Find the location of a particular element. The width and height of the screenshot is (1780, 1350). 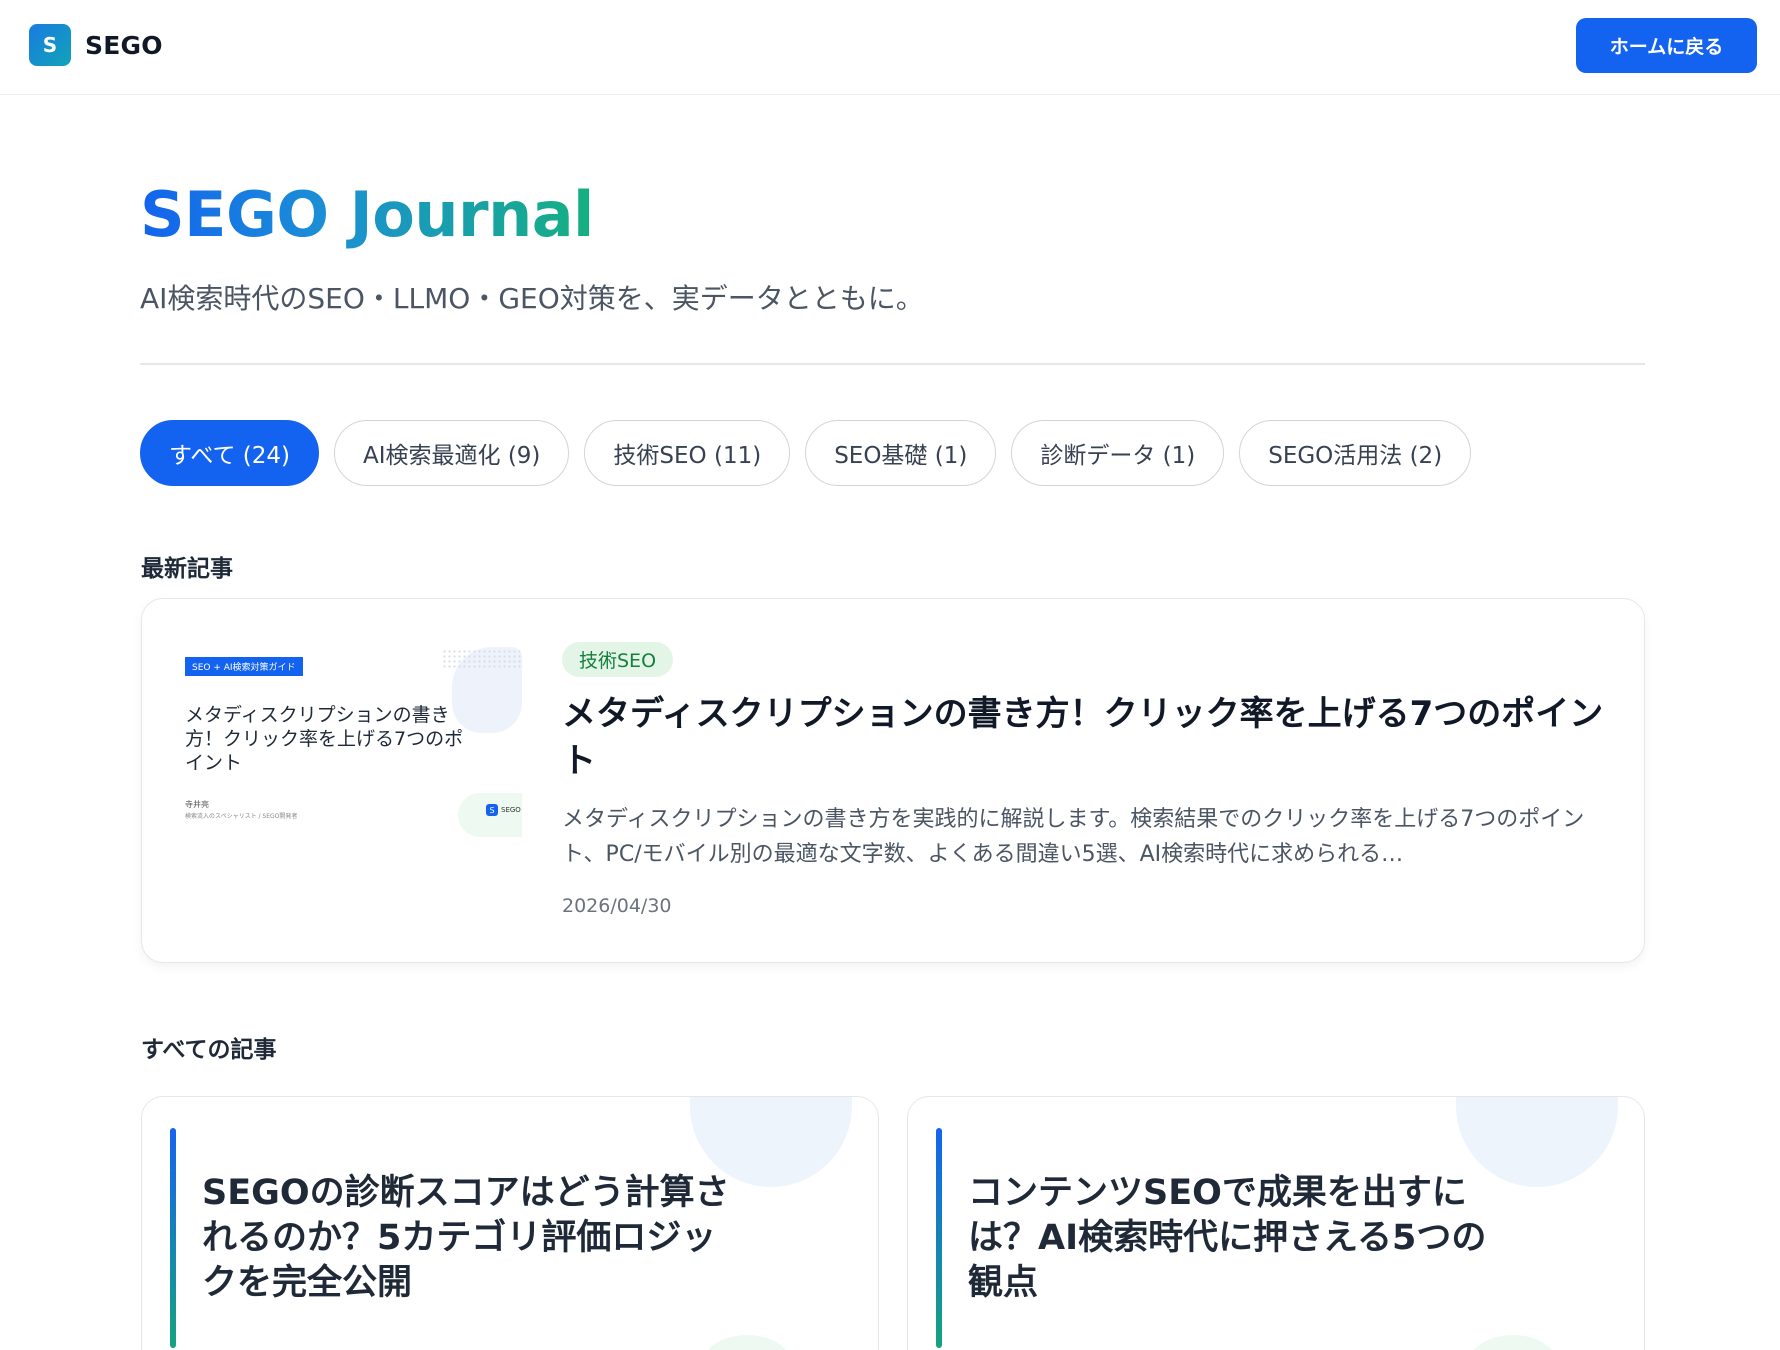

article-card: SEGOの診断スコアはどう計算されるのか？5カテゴリ評価ロジックを完全公開 is located at coordinates (510, 1223).